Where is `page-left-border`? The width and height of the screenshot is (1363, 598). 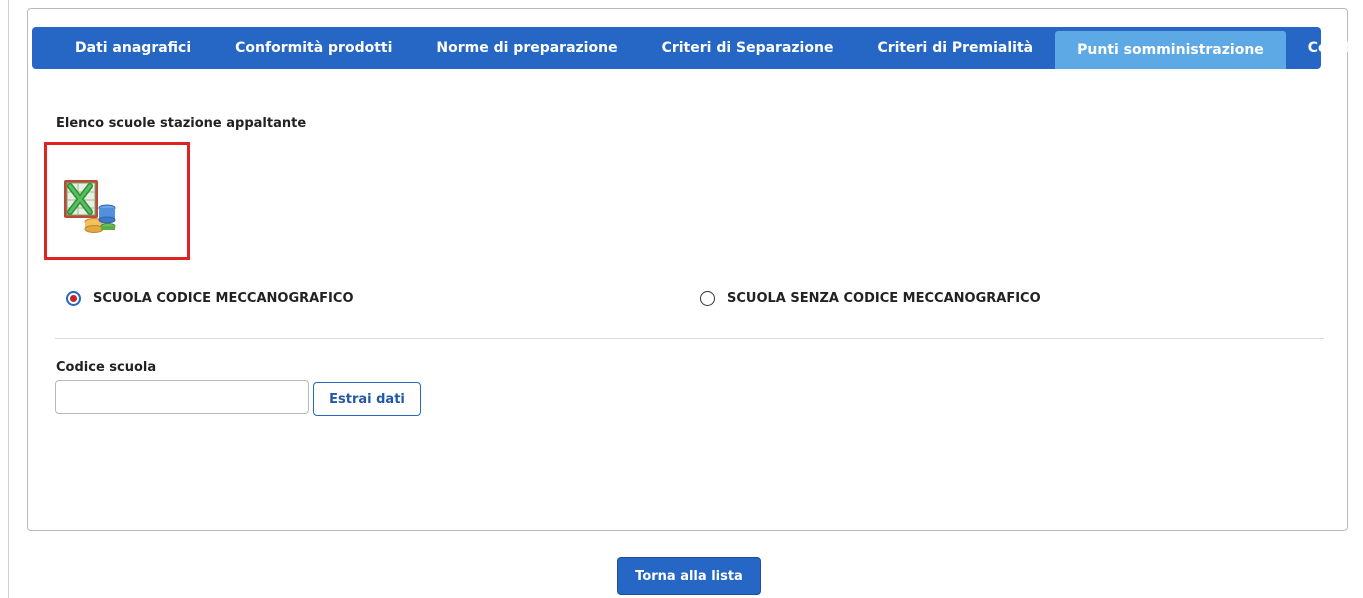
page-left-border is located at coordinates (8, 299).